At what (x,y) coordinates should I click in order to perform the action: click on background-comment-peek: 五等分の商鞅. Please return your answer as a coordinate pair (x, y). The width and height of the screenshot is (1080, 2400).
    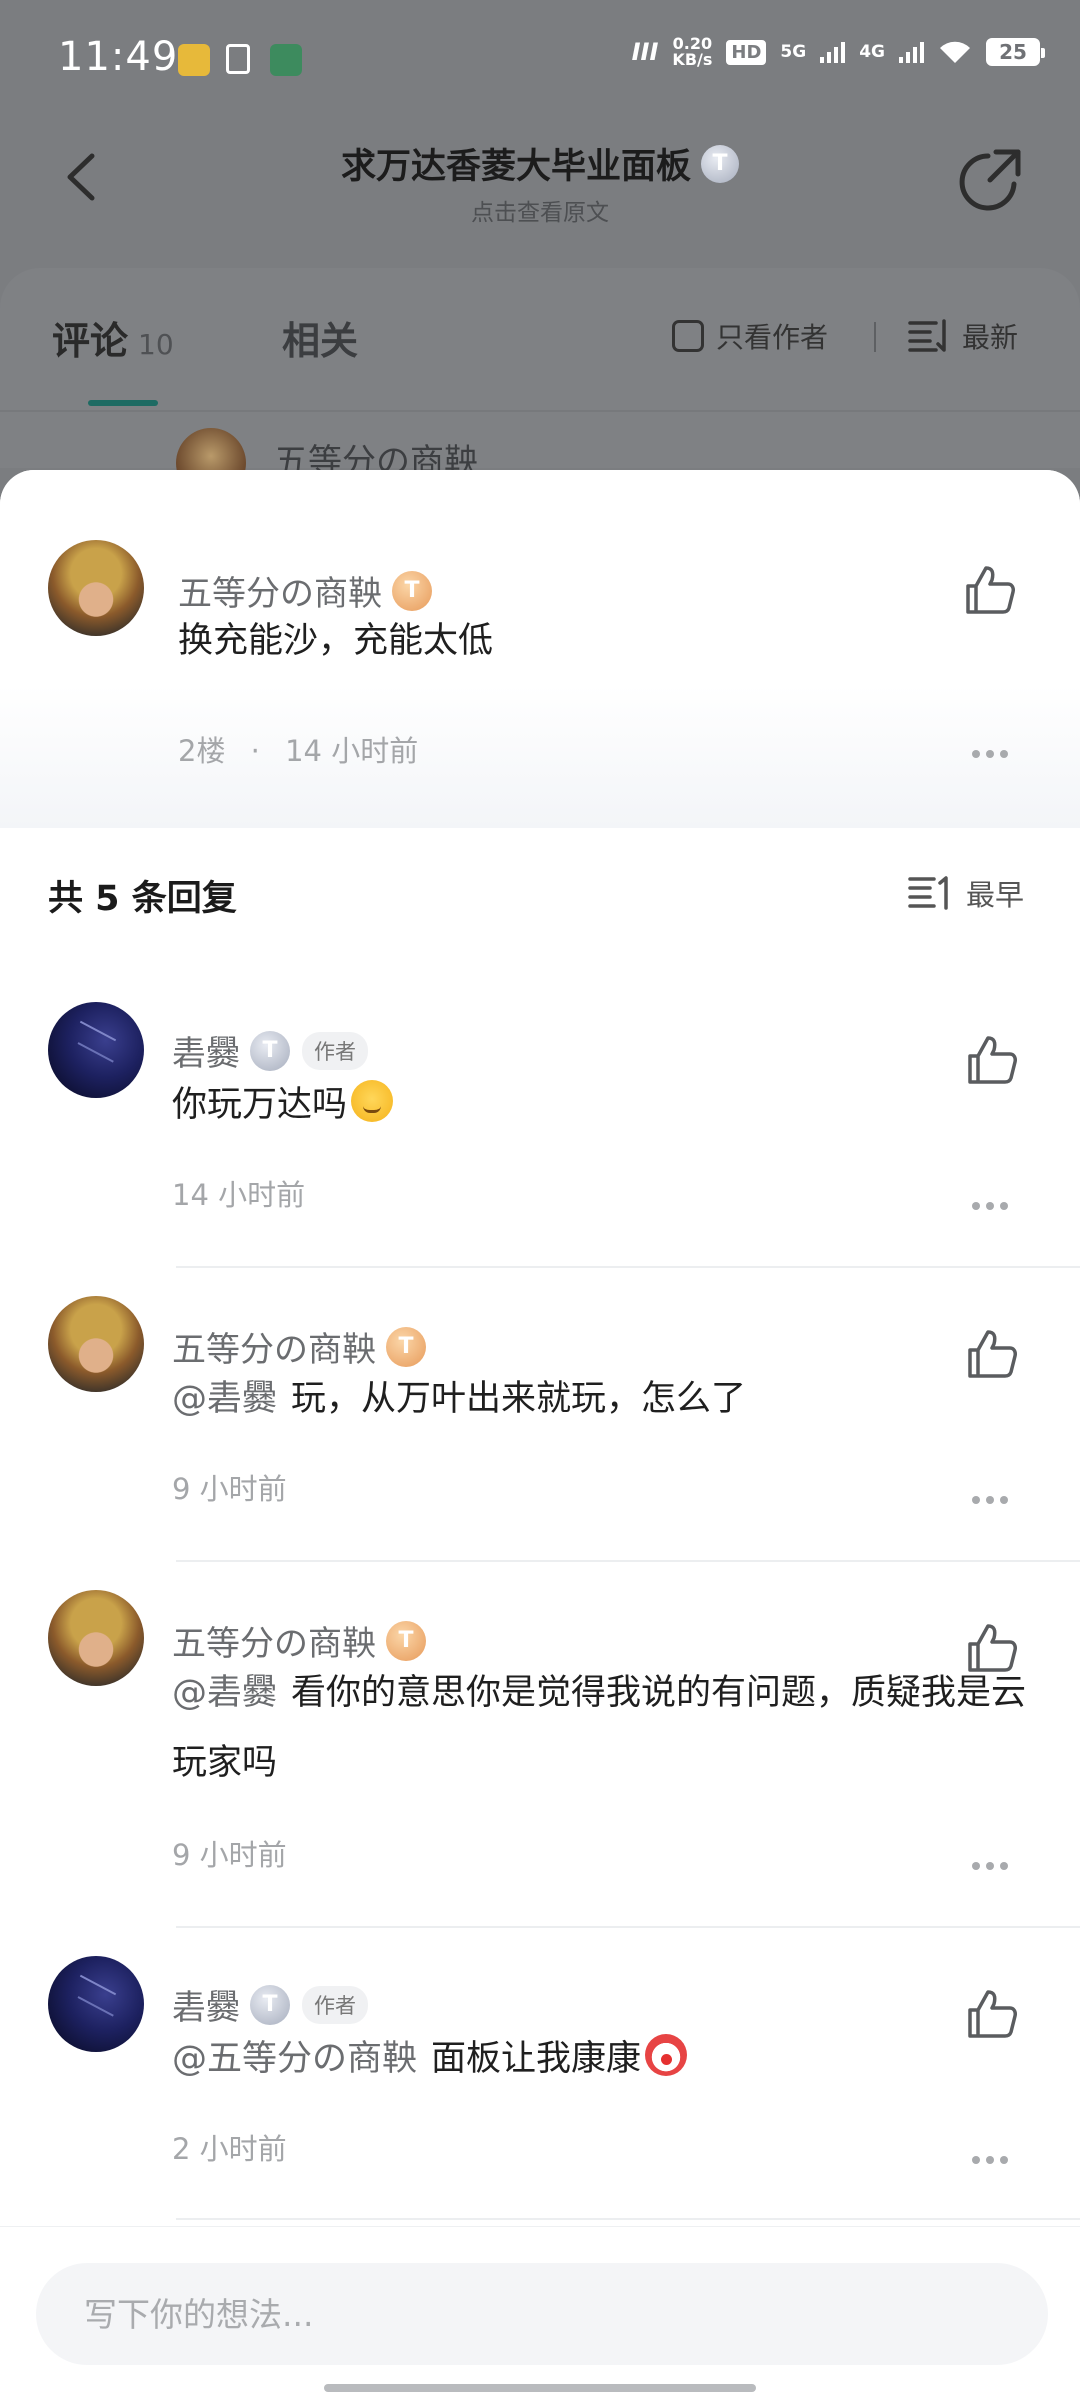
    Looking at the image, I should click on (540, 454).